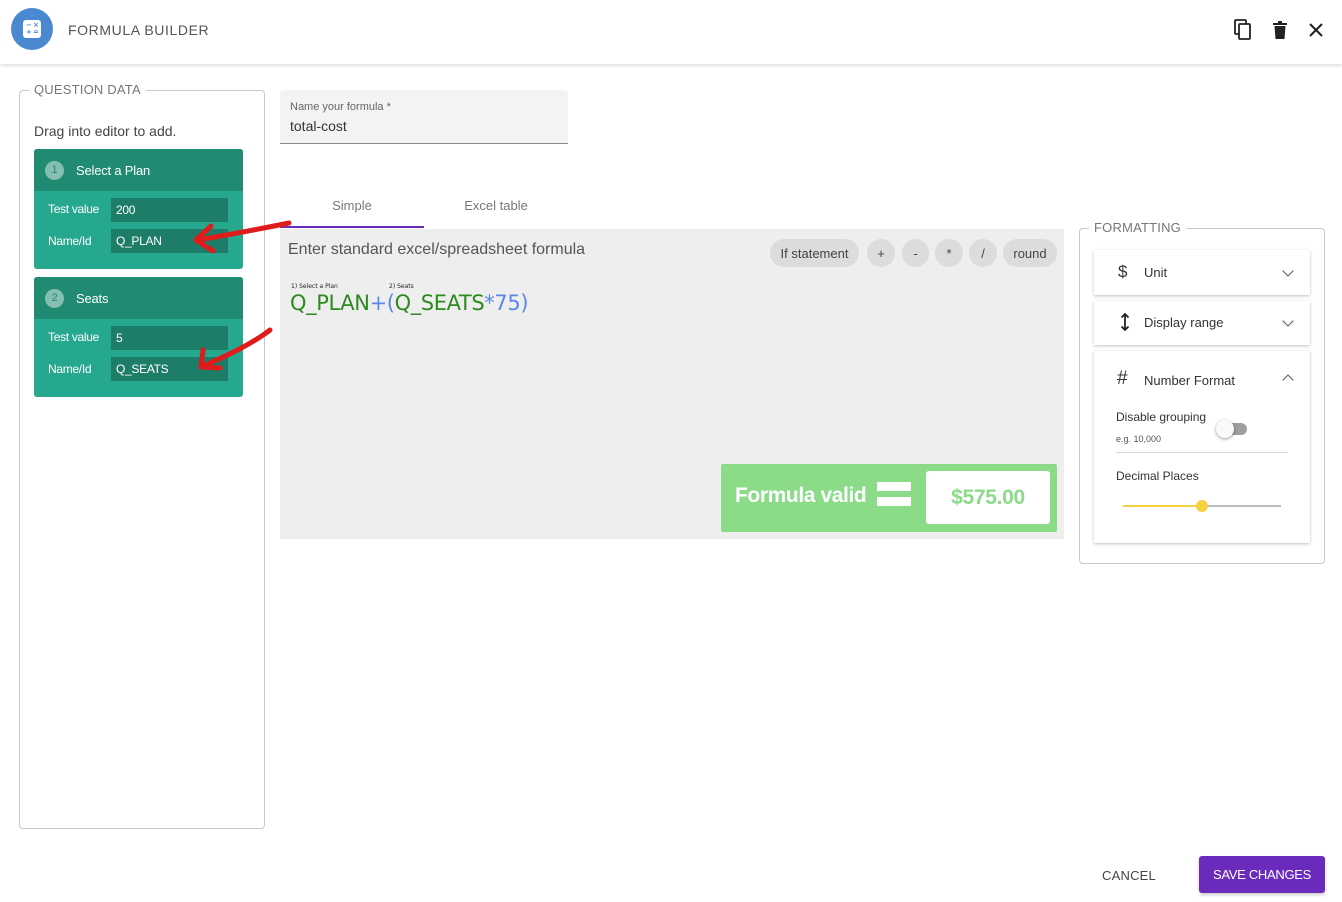 This screenshot has height=902, width=1342. What do you see at coordinates (1189, 380) in the screenshot?
I see `format-section-label: Number Format` at bounding box center [1189, 380].